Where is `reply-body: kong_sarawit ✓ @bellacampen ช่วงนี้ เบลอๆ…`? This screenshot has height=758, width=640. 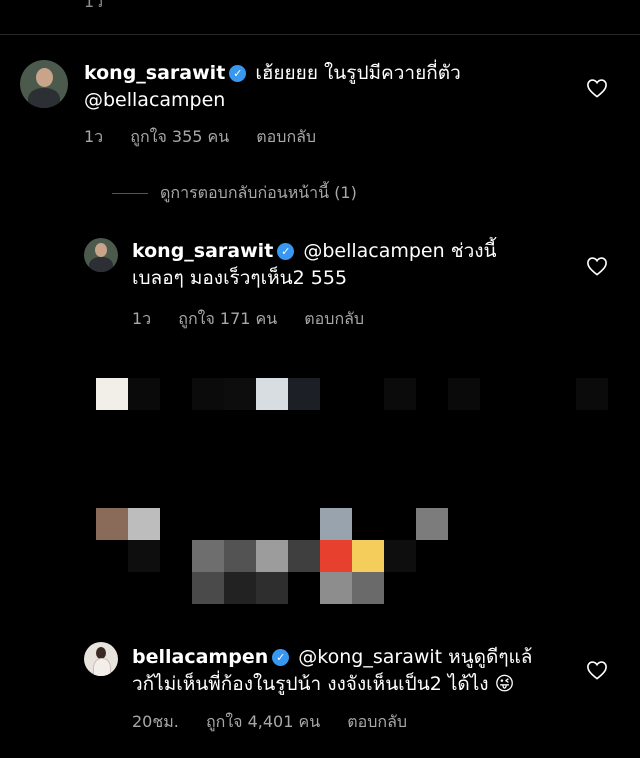
reply-body: kong_sarawit ✓ @bellacampen ช่วงนี้ เบลอๆ… is located at coordinates (352, 265).